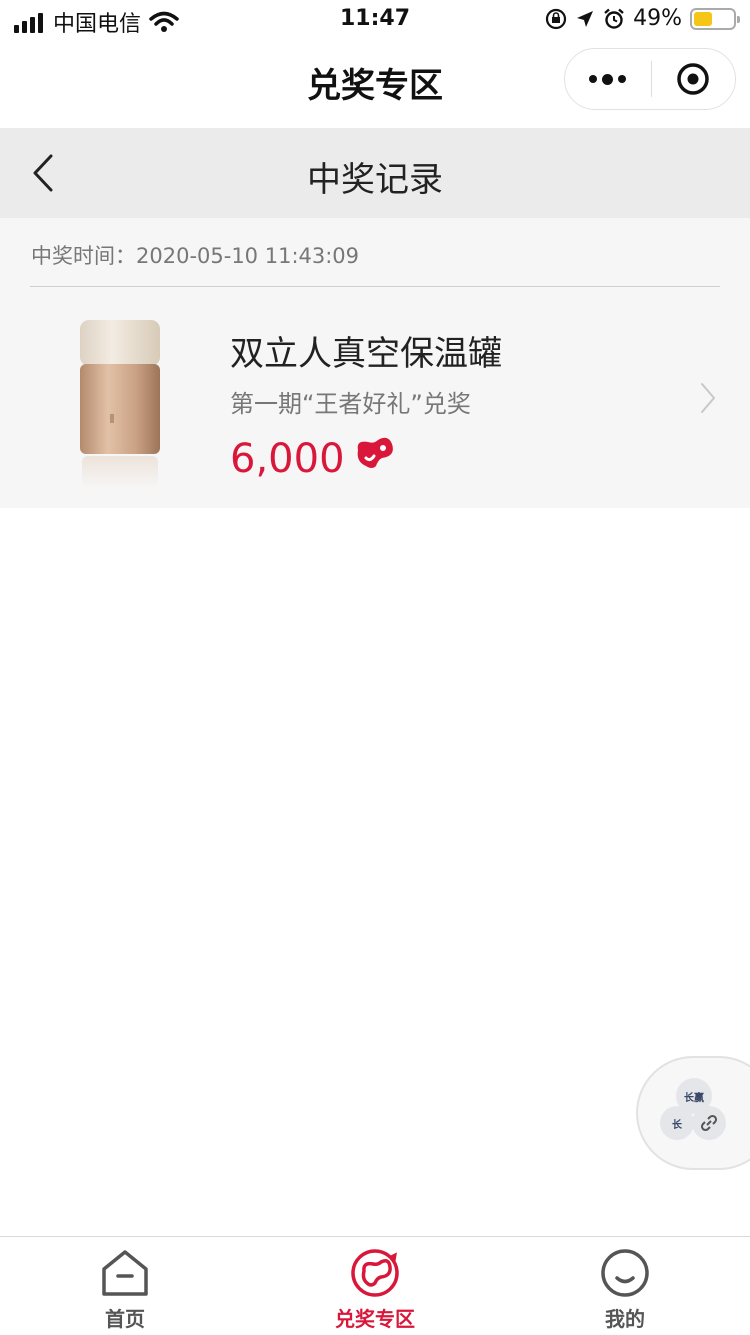 This screenshot has width=750, height=1335. What do you see at coordinates (375, 286) in the screenshot?
I see `divider` at bounding box center [375, 286].